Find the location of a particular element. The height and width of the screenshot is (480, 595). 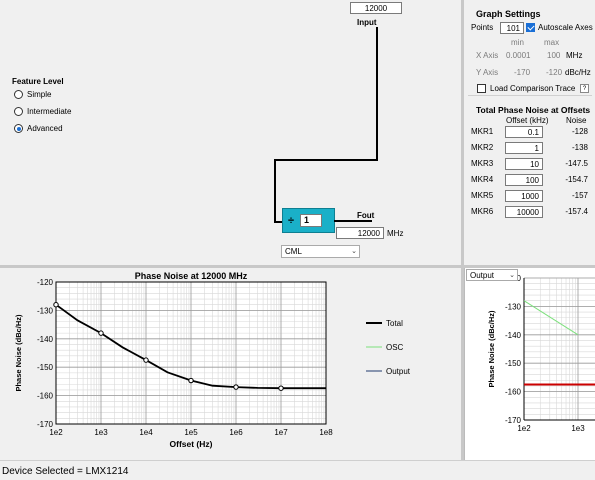

marker-name: MKR5 is located at coordinates (482, 195).